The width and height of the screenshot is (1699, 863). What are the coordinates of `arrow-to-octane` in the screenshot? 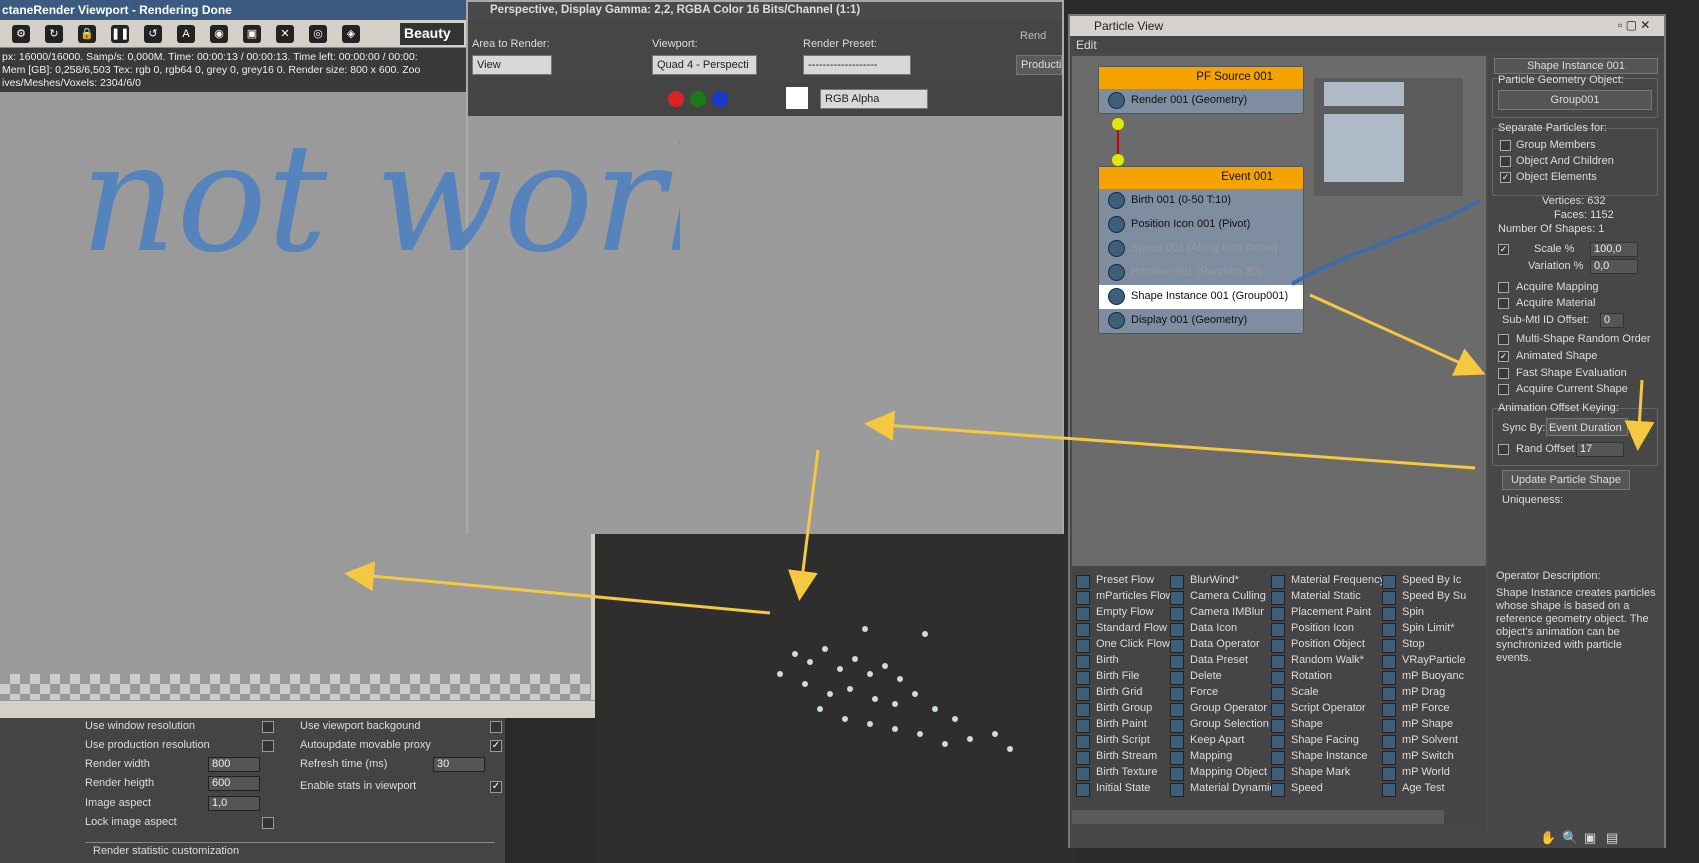 It's located at (557, 588).